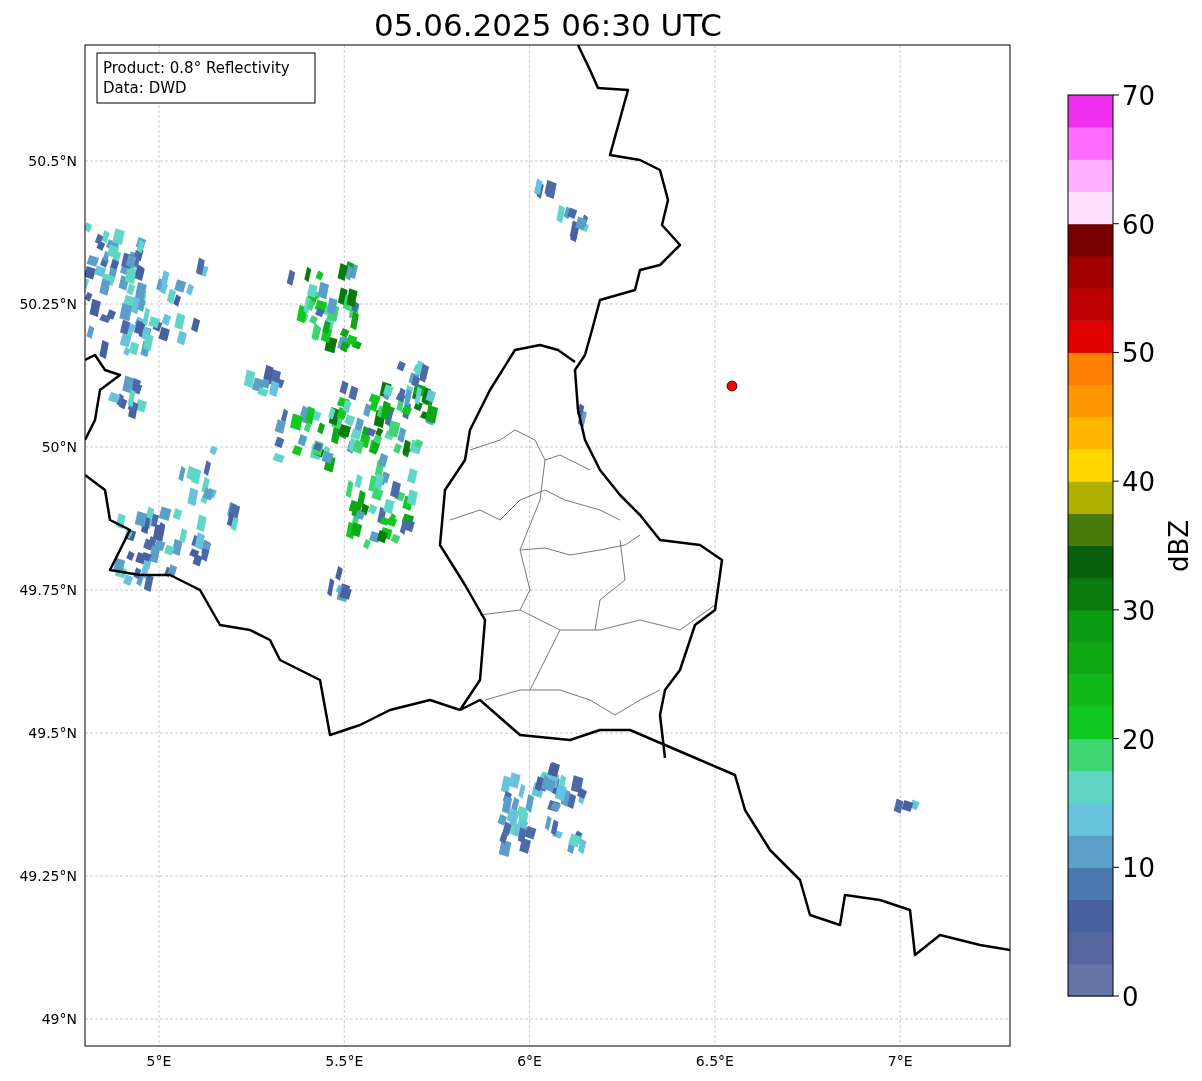  Describe the element at coordinates (529, 1061) in the screenshot. I see `longitude-label: 6°E` at that location.